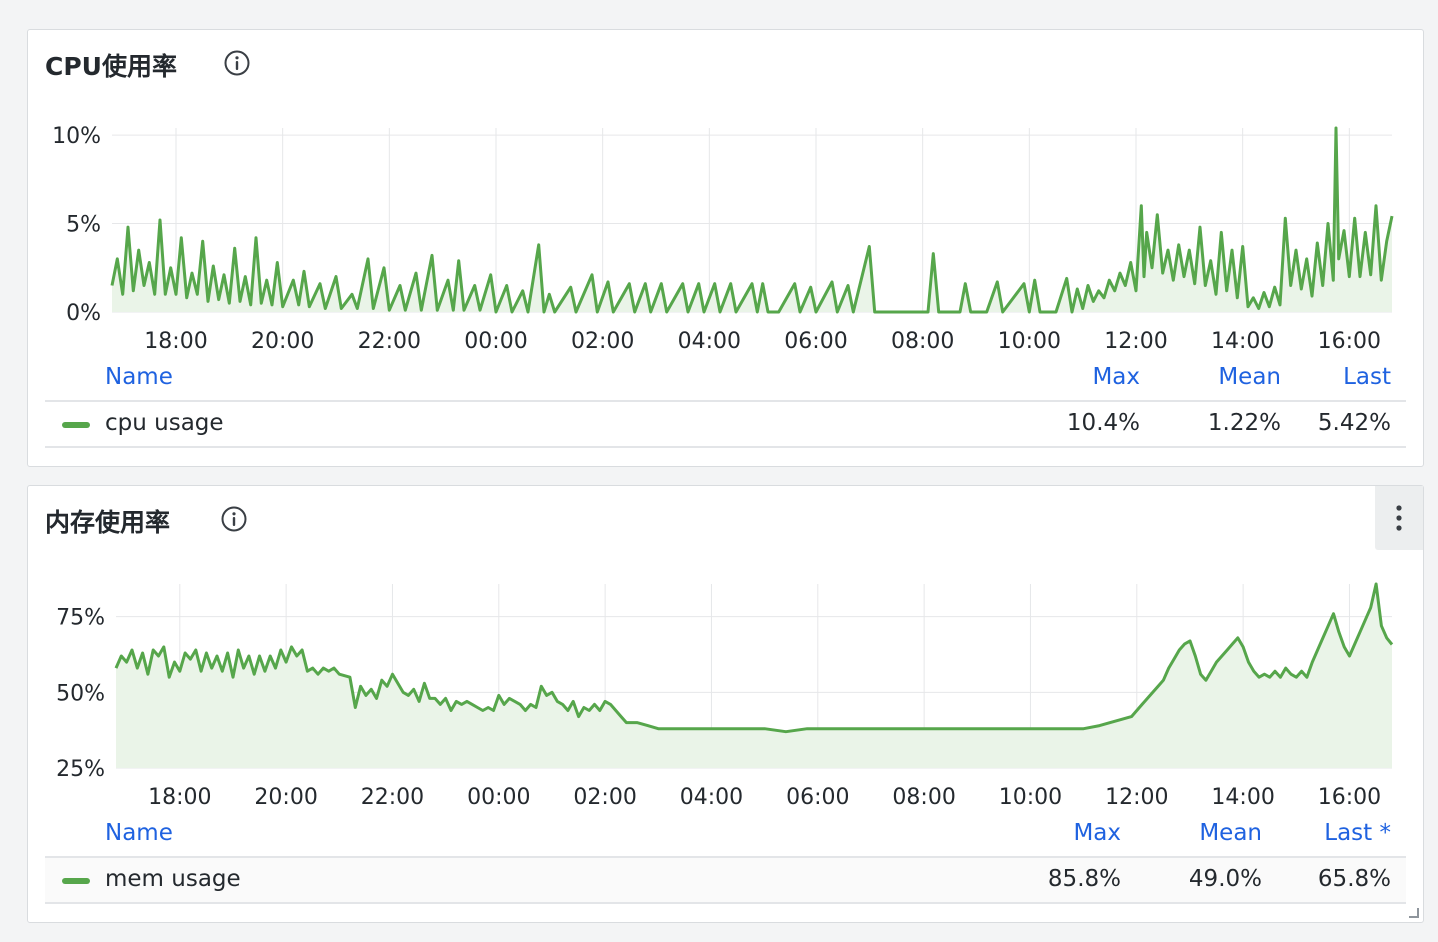  I want to click on legend-row-cpu-usage: cpu usage 10.4% 1.22% 5.42%, so click(725, 424).